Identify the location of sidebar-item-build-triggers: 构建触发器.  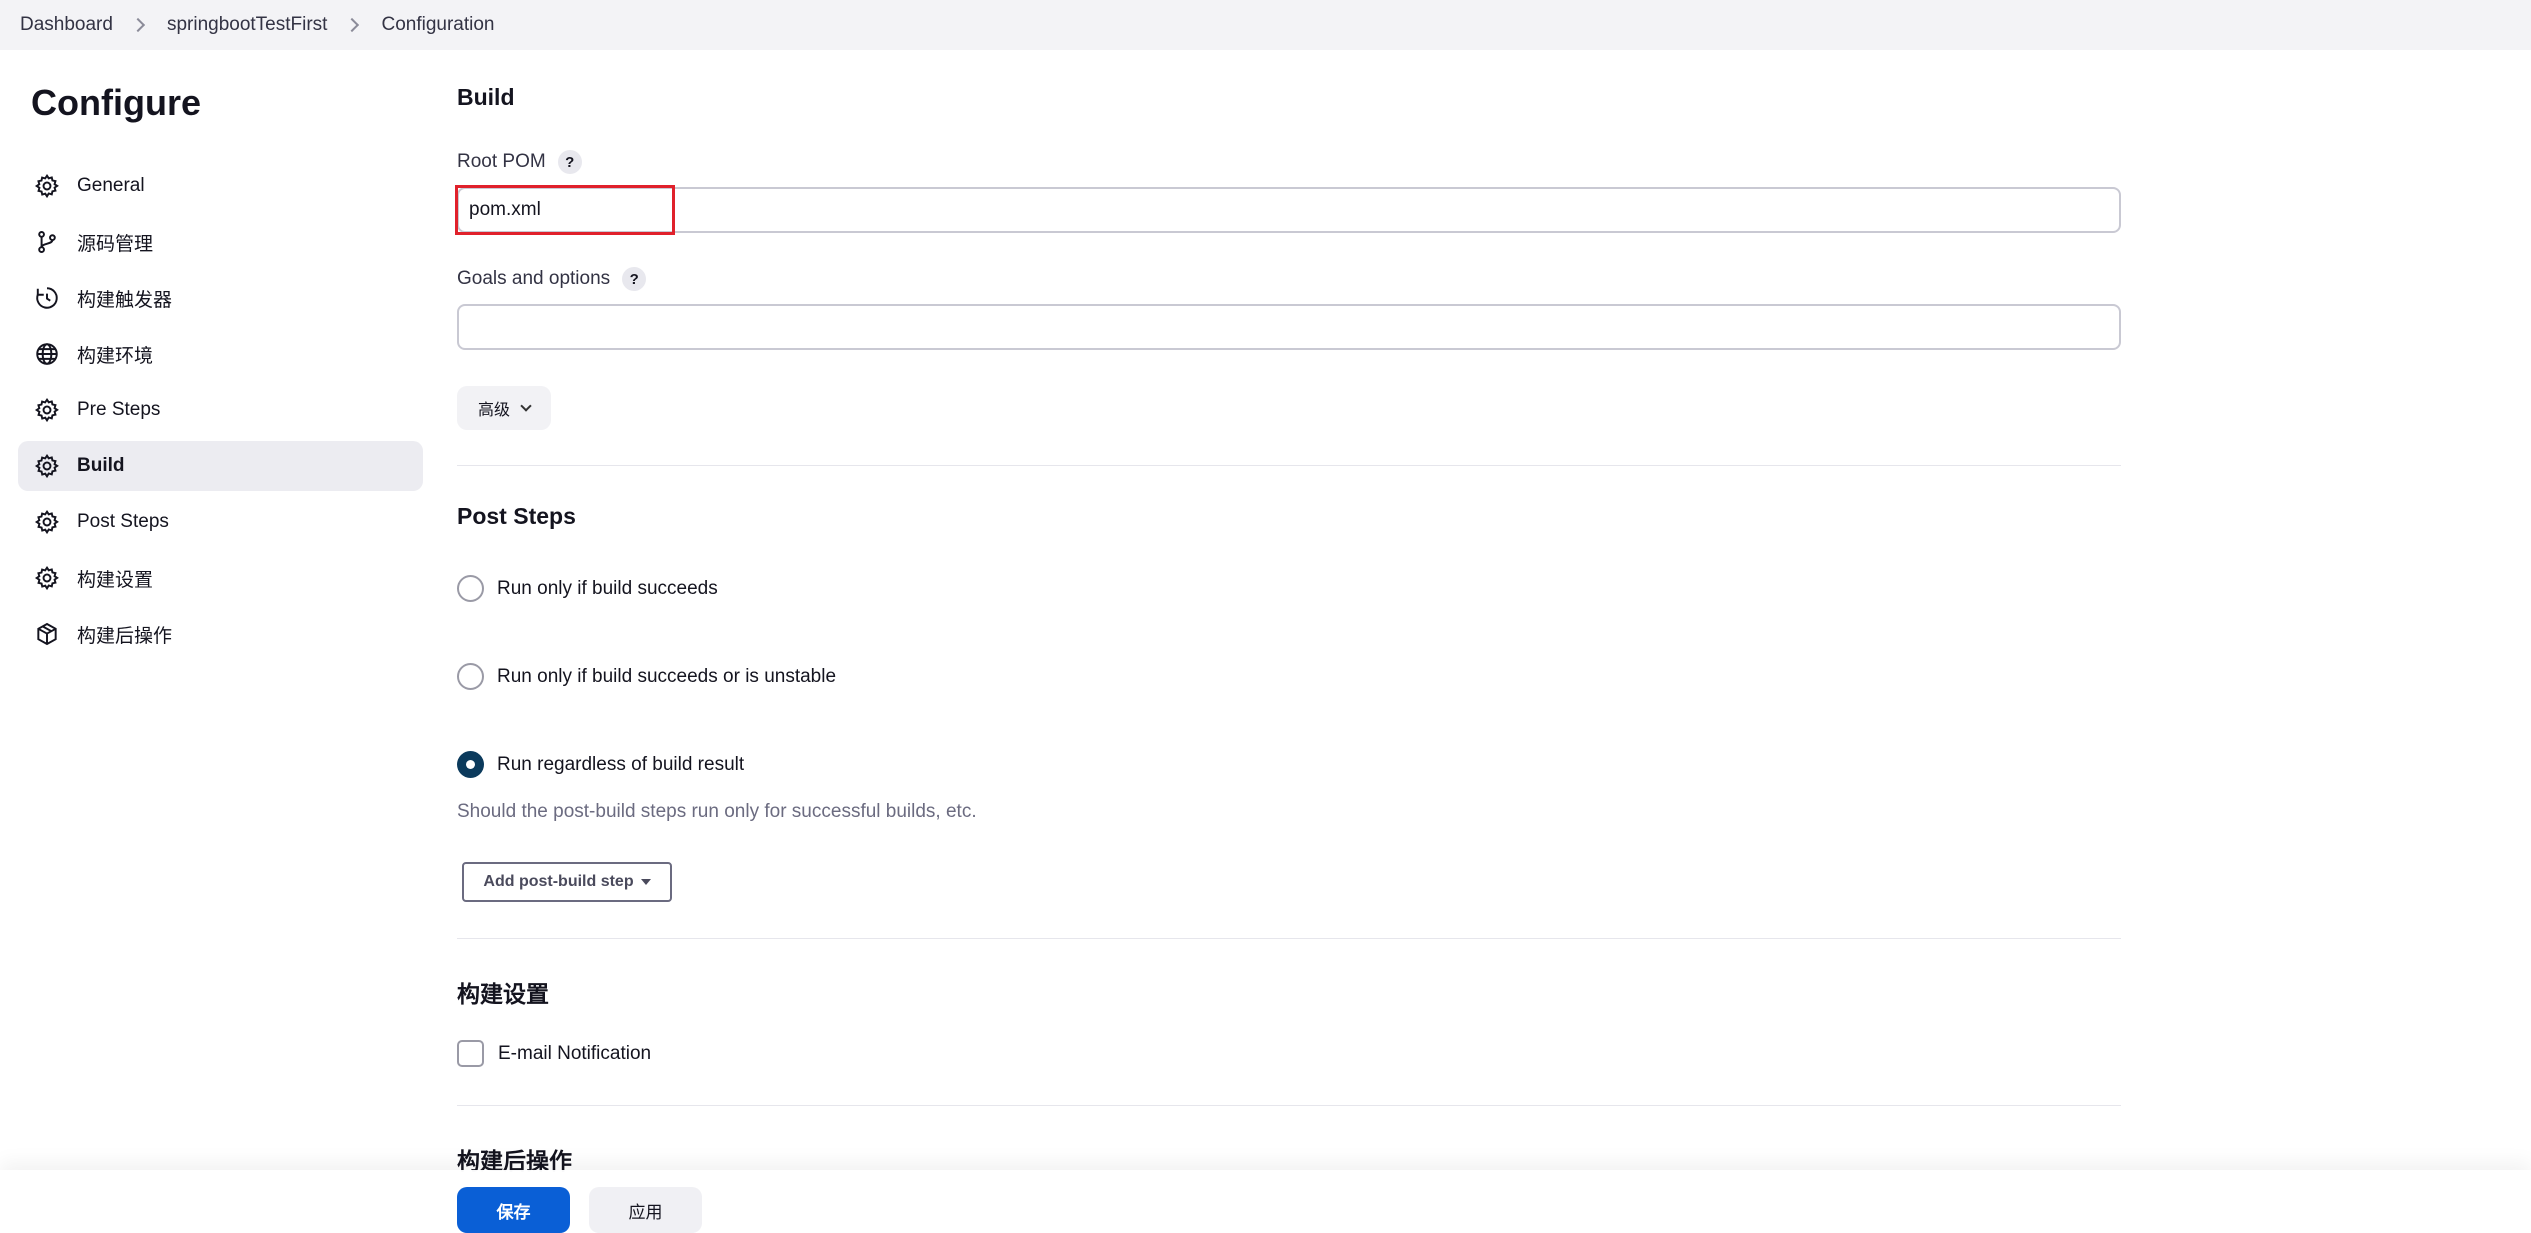
(220, 298).